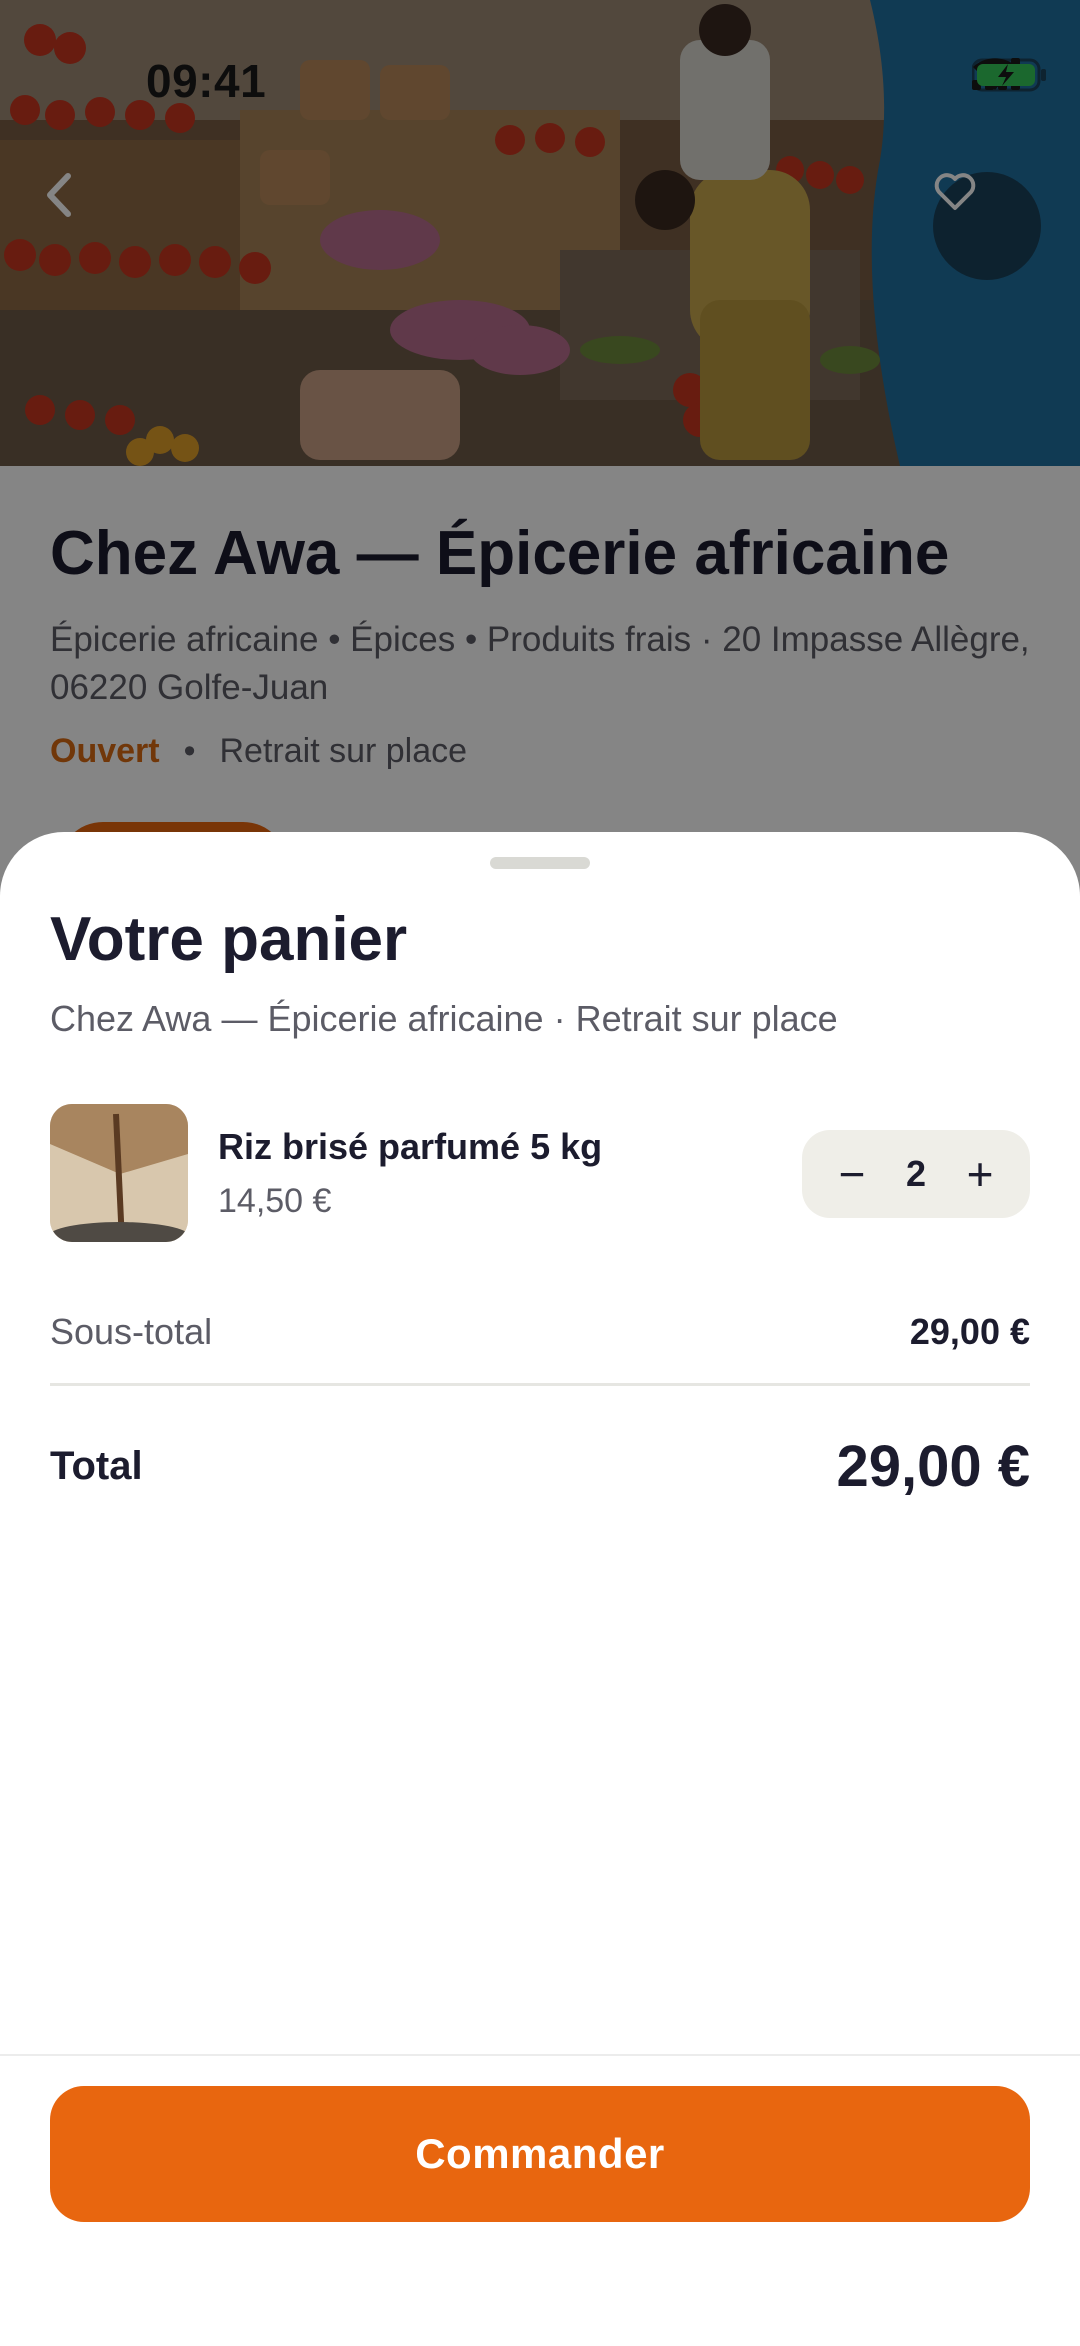 The width and height of the screenshot is (1080, 2346). I want to click on subtotal-label: Sous-total, so click(131, 1331).